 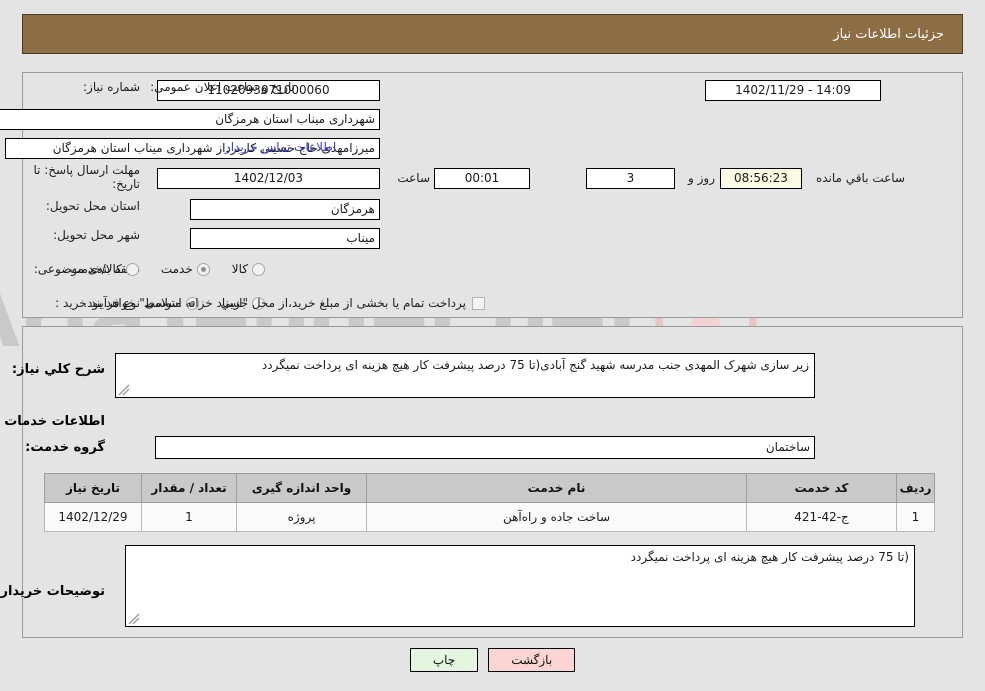 What do you see at coordinates (86, 177) in the screenshot?
I see `deadline-label: مهلت ارسال پاسخ: تا تاریخ:` at bounding box center [86, 177].